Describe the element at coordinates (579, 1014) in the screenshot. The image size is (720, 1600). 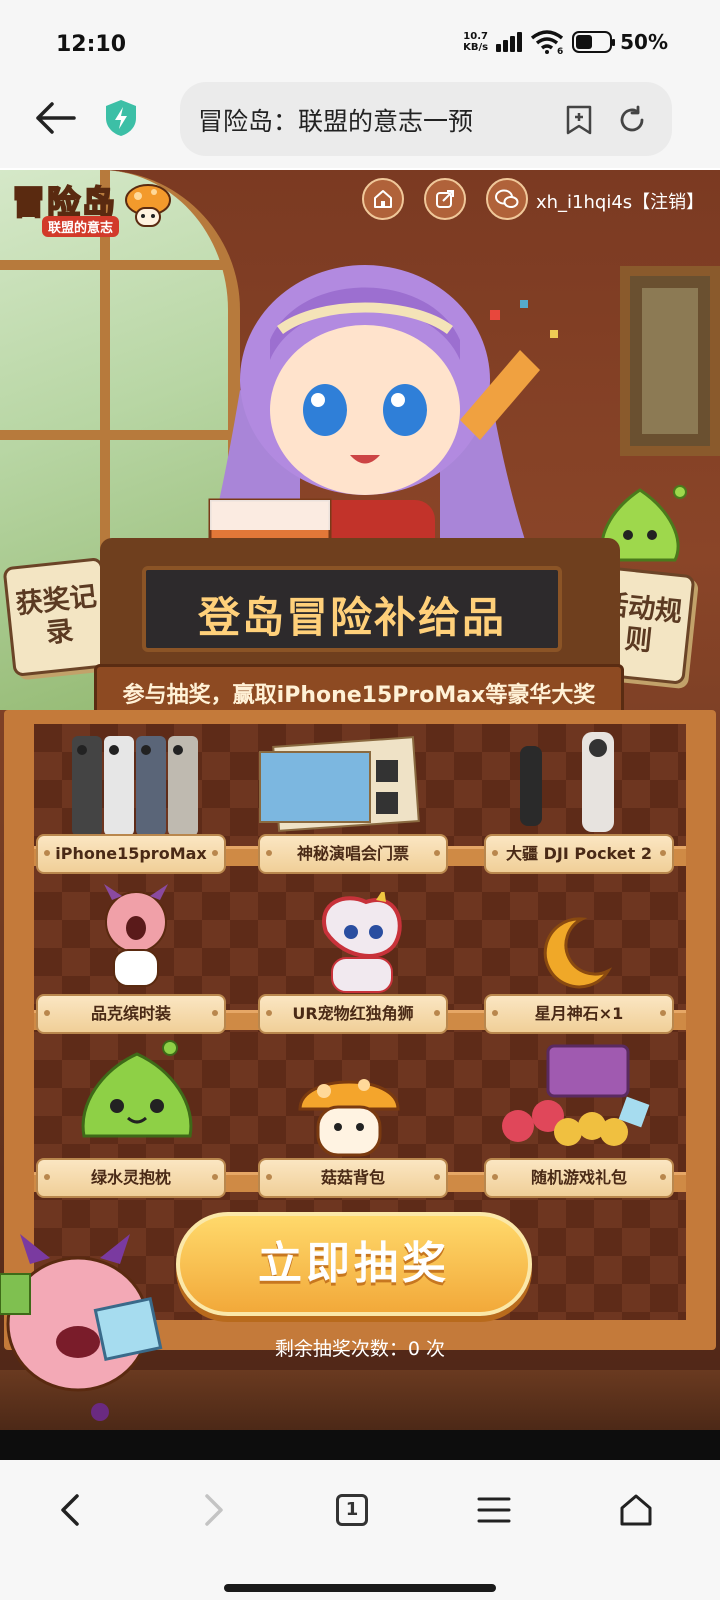
I see `prize-label: 星月神石×1` at that location.